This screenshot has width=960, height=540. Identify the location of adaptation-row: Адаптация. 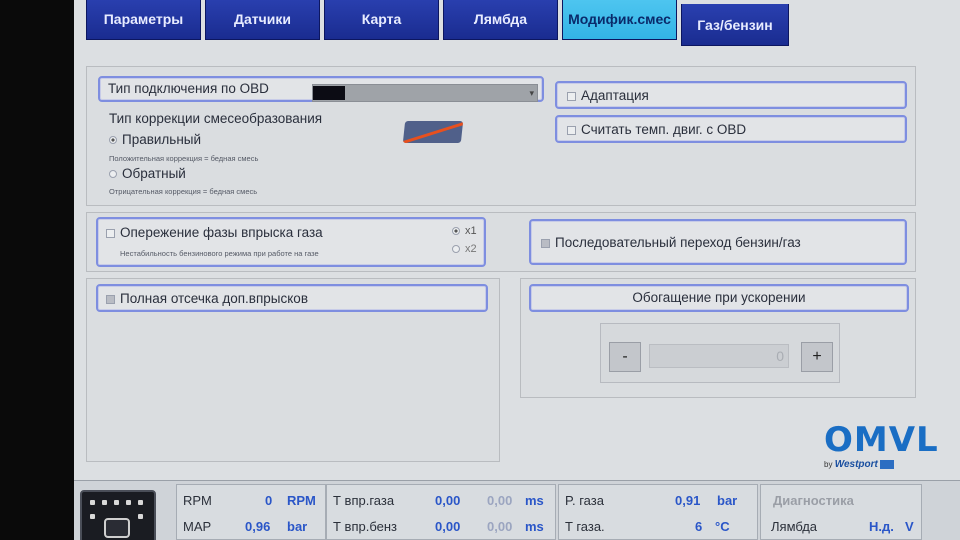
(608, 95).